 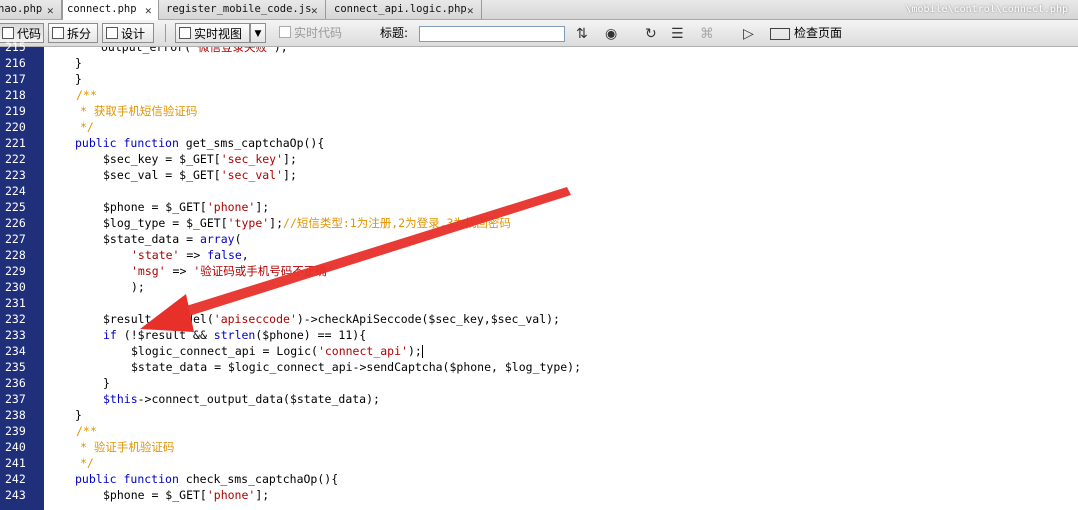 What do you see at coordinates (15, 479) in the screenshot?
I see `line-number: 242` at bounding box center [15, 479].